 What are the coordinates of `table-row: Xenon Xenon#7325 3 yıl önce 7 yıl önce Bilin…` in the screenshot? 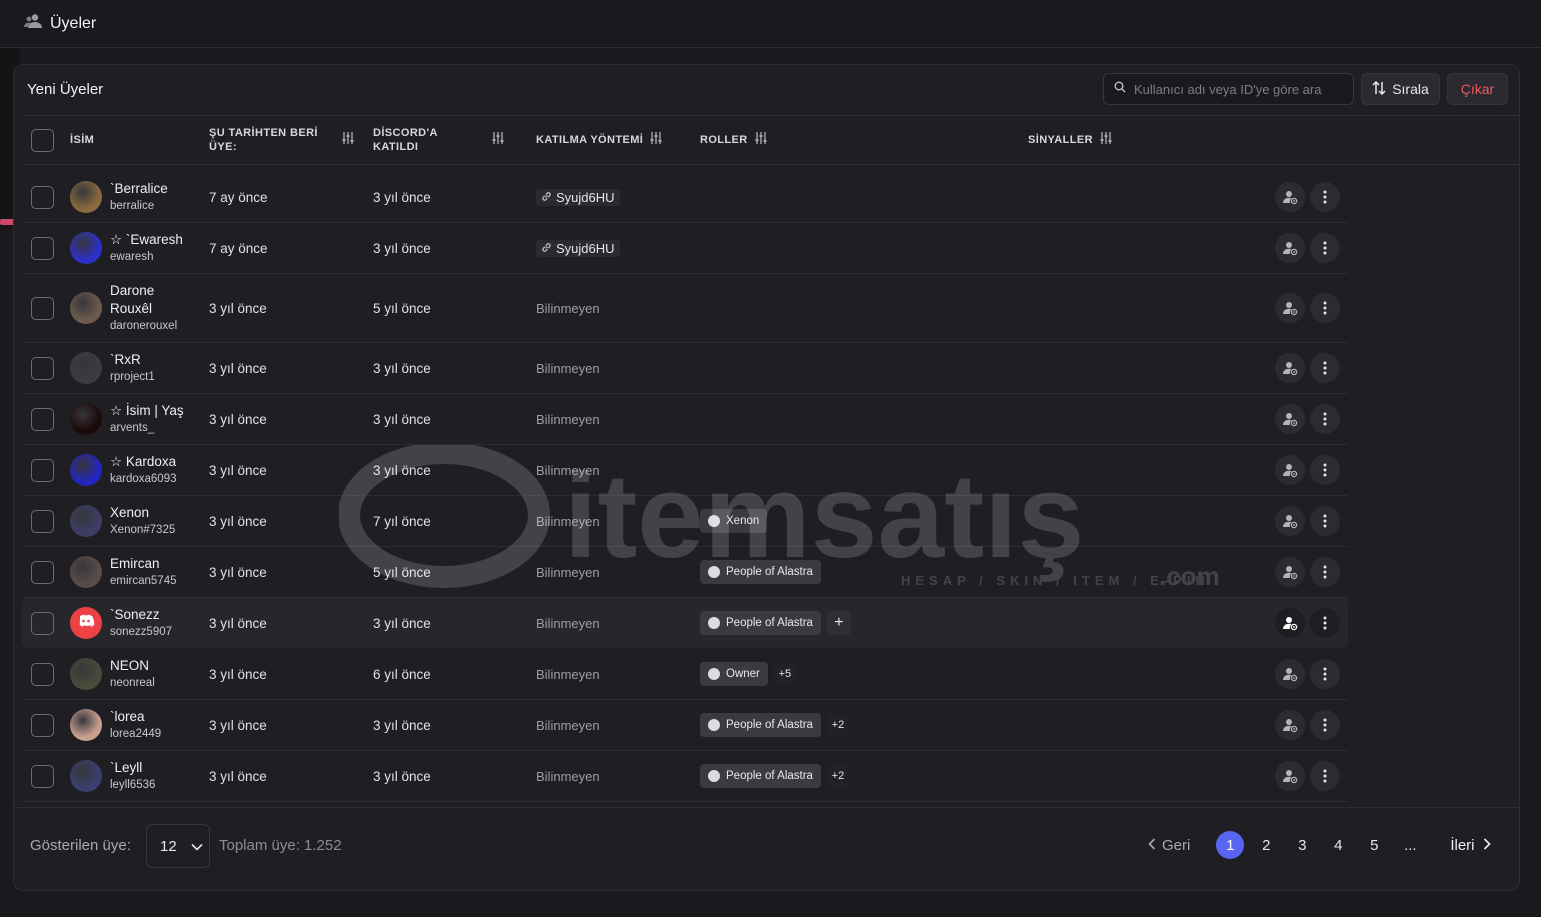 It's located at (685, 521).